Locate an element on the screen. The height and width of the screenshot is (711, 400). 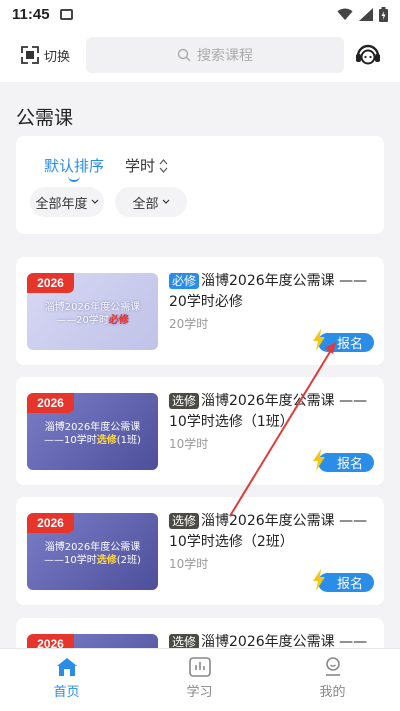
top-bar: 切换 搜索课程 is located at coordinates (200, 55).